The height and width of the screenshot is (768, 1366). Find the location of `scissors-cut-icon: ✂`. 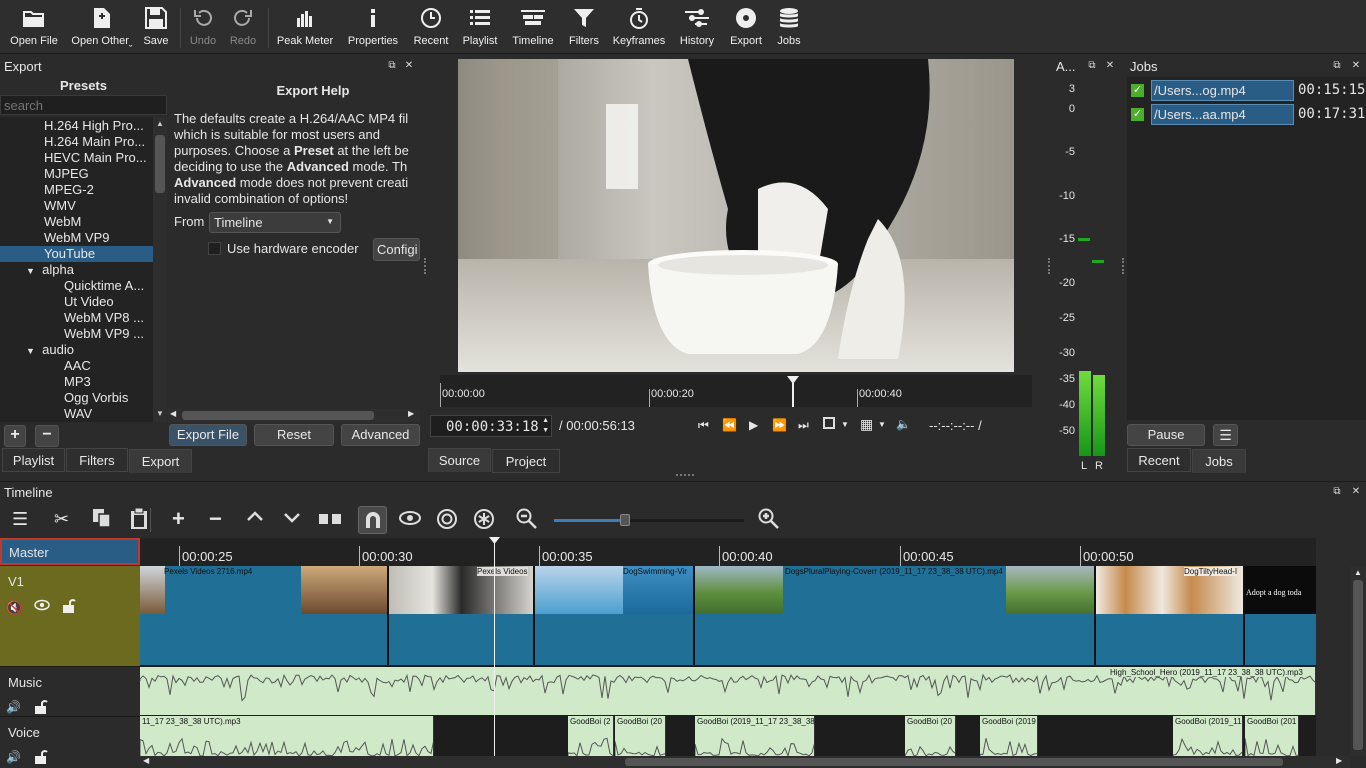

scissors-cut-icon: ✂ is located at coordinates (61, 519).